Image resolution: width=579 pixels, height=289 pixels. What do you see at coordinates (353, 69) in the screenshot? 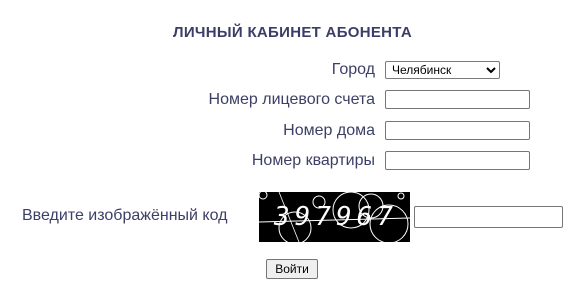
I see `city-label: Город` at bounding box center [353, 69].